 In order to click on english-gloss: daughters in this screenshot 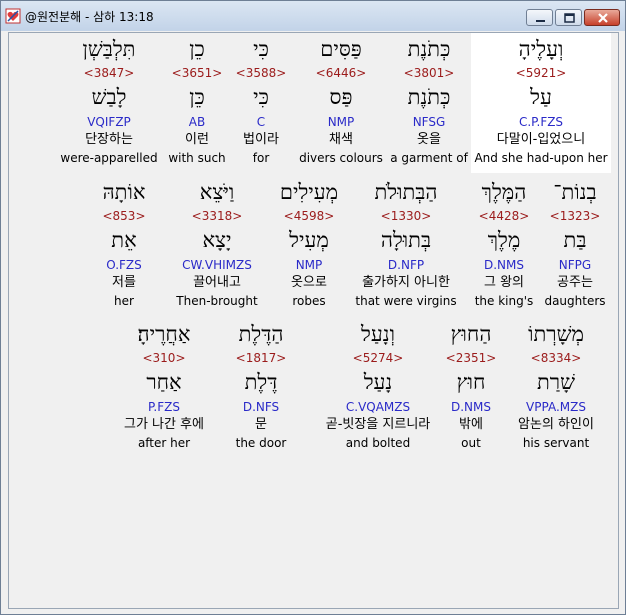, I will do `click(575, 301)`.